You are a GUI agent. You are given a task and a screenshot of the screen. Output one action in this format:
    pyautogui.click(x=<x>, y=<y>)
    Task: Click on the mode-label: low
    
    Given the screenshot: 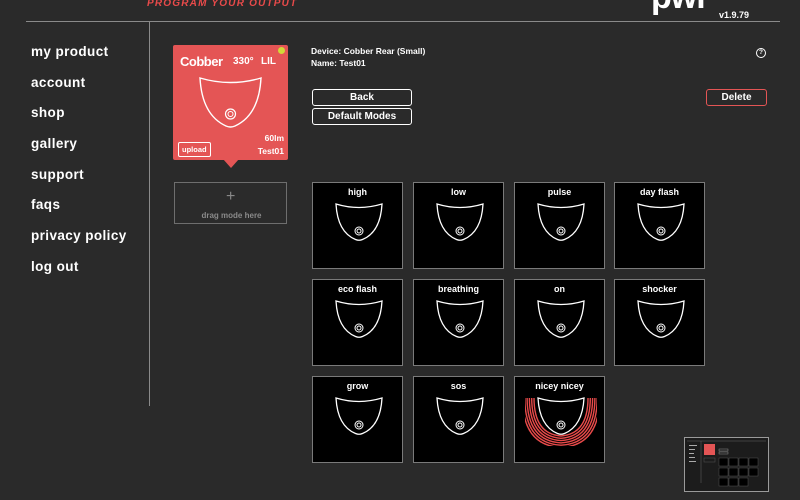 What is the action you would take?
    pyautogui.click(x=458, y=192)
    